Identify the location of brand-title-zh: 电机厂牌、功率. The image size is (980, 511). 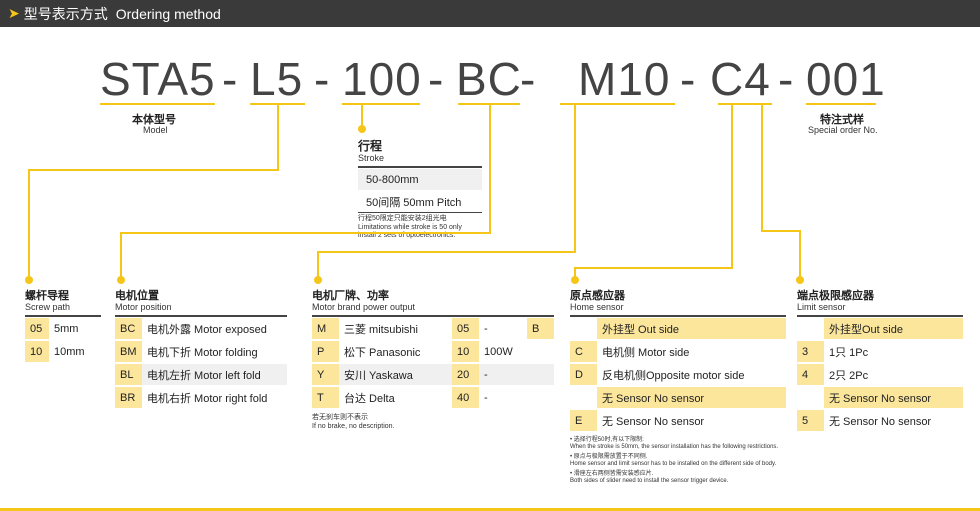
(350, 295).